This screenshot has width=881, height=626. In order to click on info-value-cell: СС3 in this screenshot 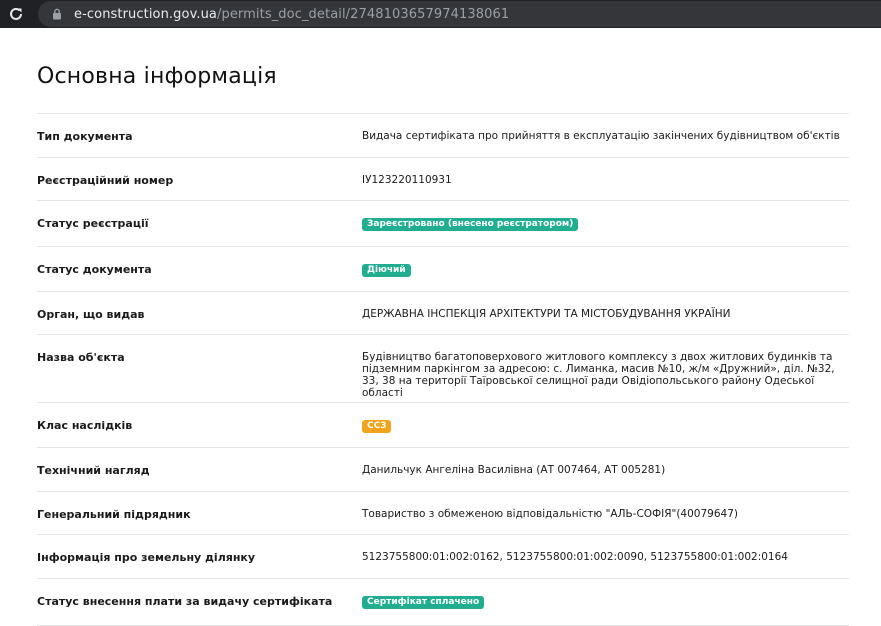, I will do `click(602, 426)`.